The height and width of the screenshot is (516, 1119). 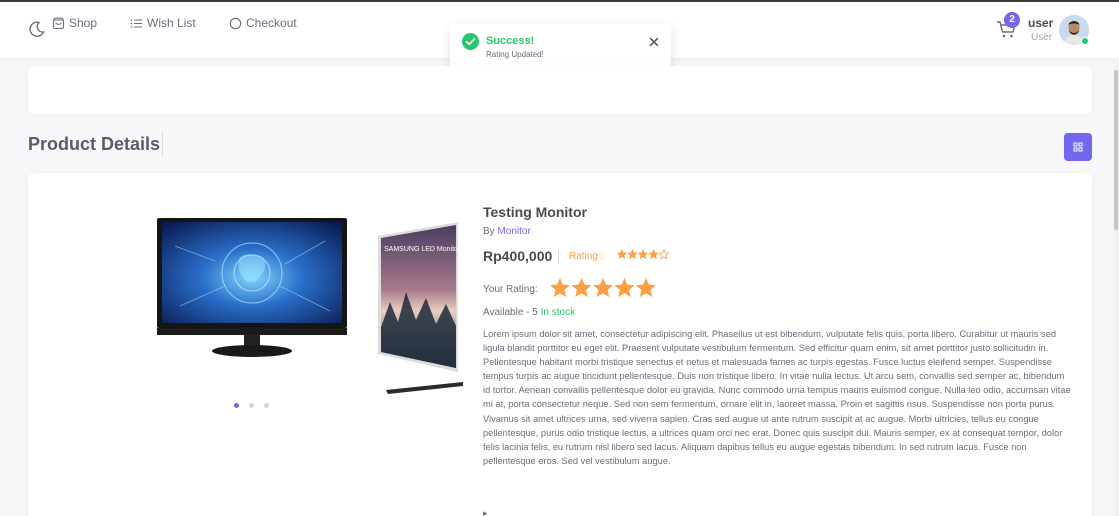 I want to click on grid-icon, so click(x=1078, y=147).